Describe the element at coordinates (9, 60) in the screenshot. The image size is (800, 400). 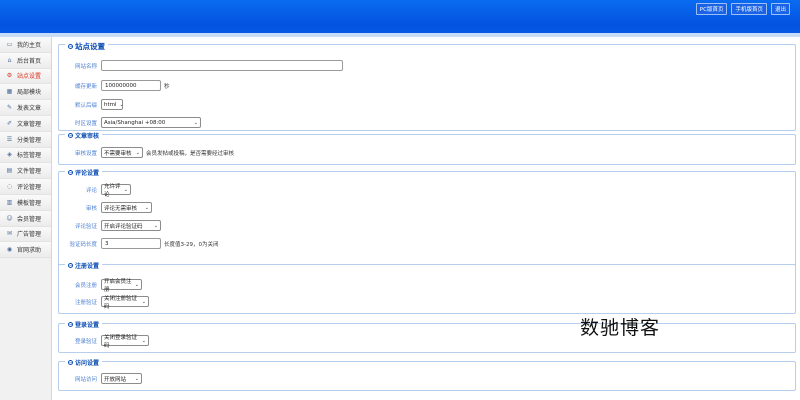
I see `home-icon: ⌂` at that location.